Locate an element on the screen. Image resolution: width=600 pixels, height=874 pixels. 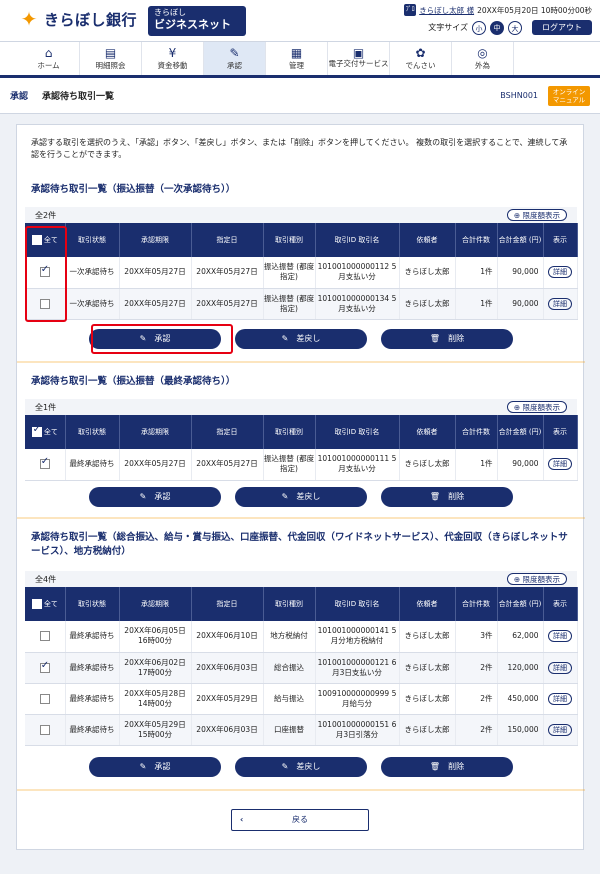
font-large-button: 大 is located at coordinates (515, 27).